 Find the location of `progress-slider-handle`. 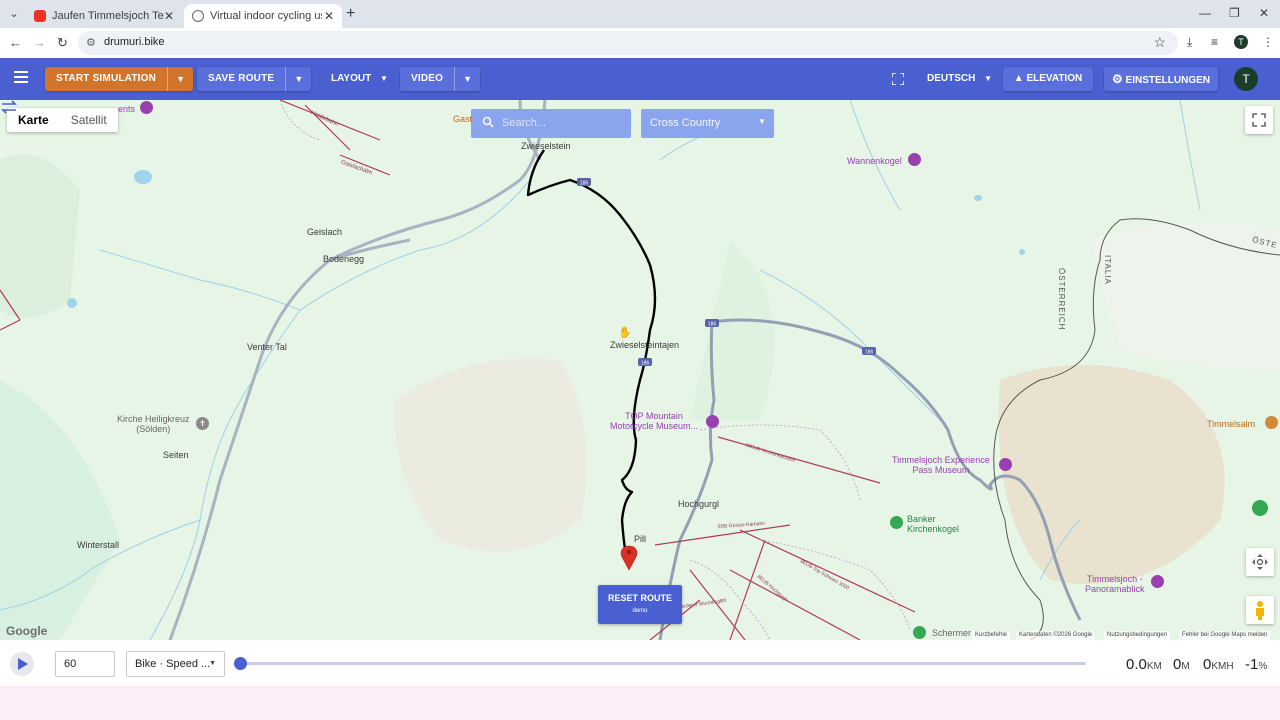

progress-slider-handle is located at coordinates (240, 663).